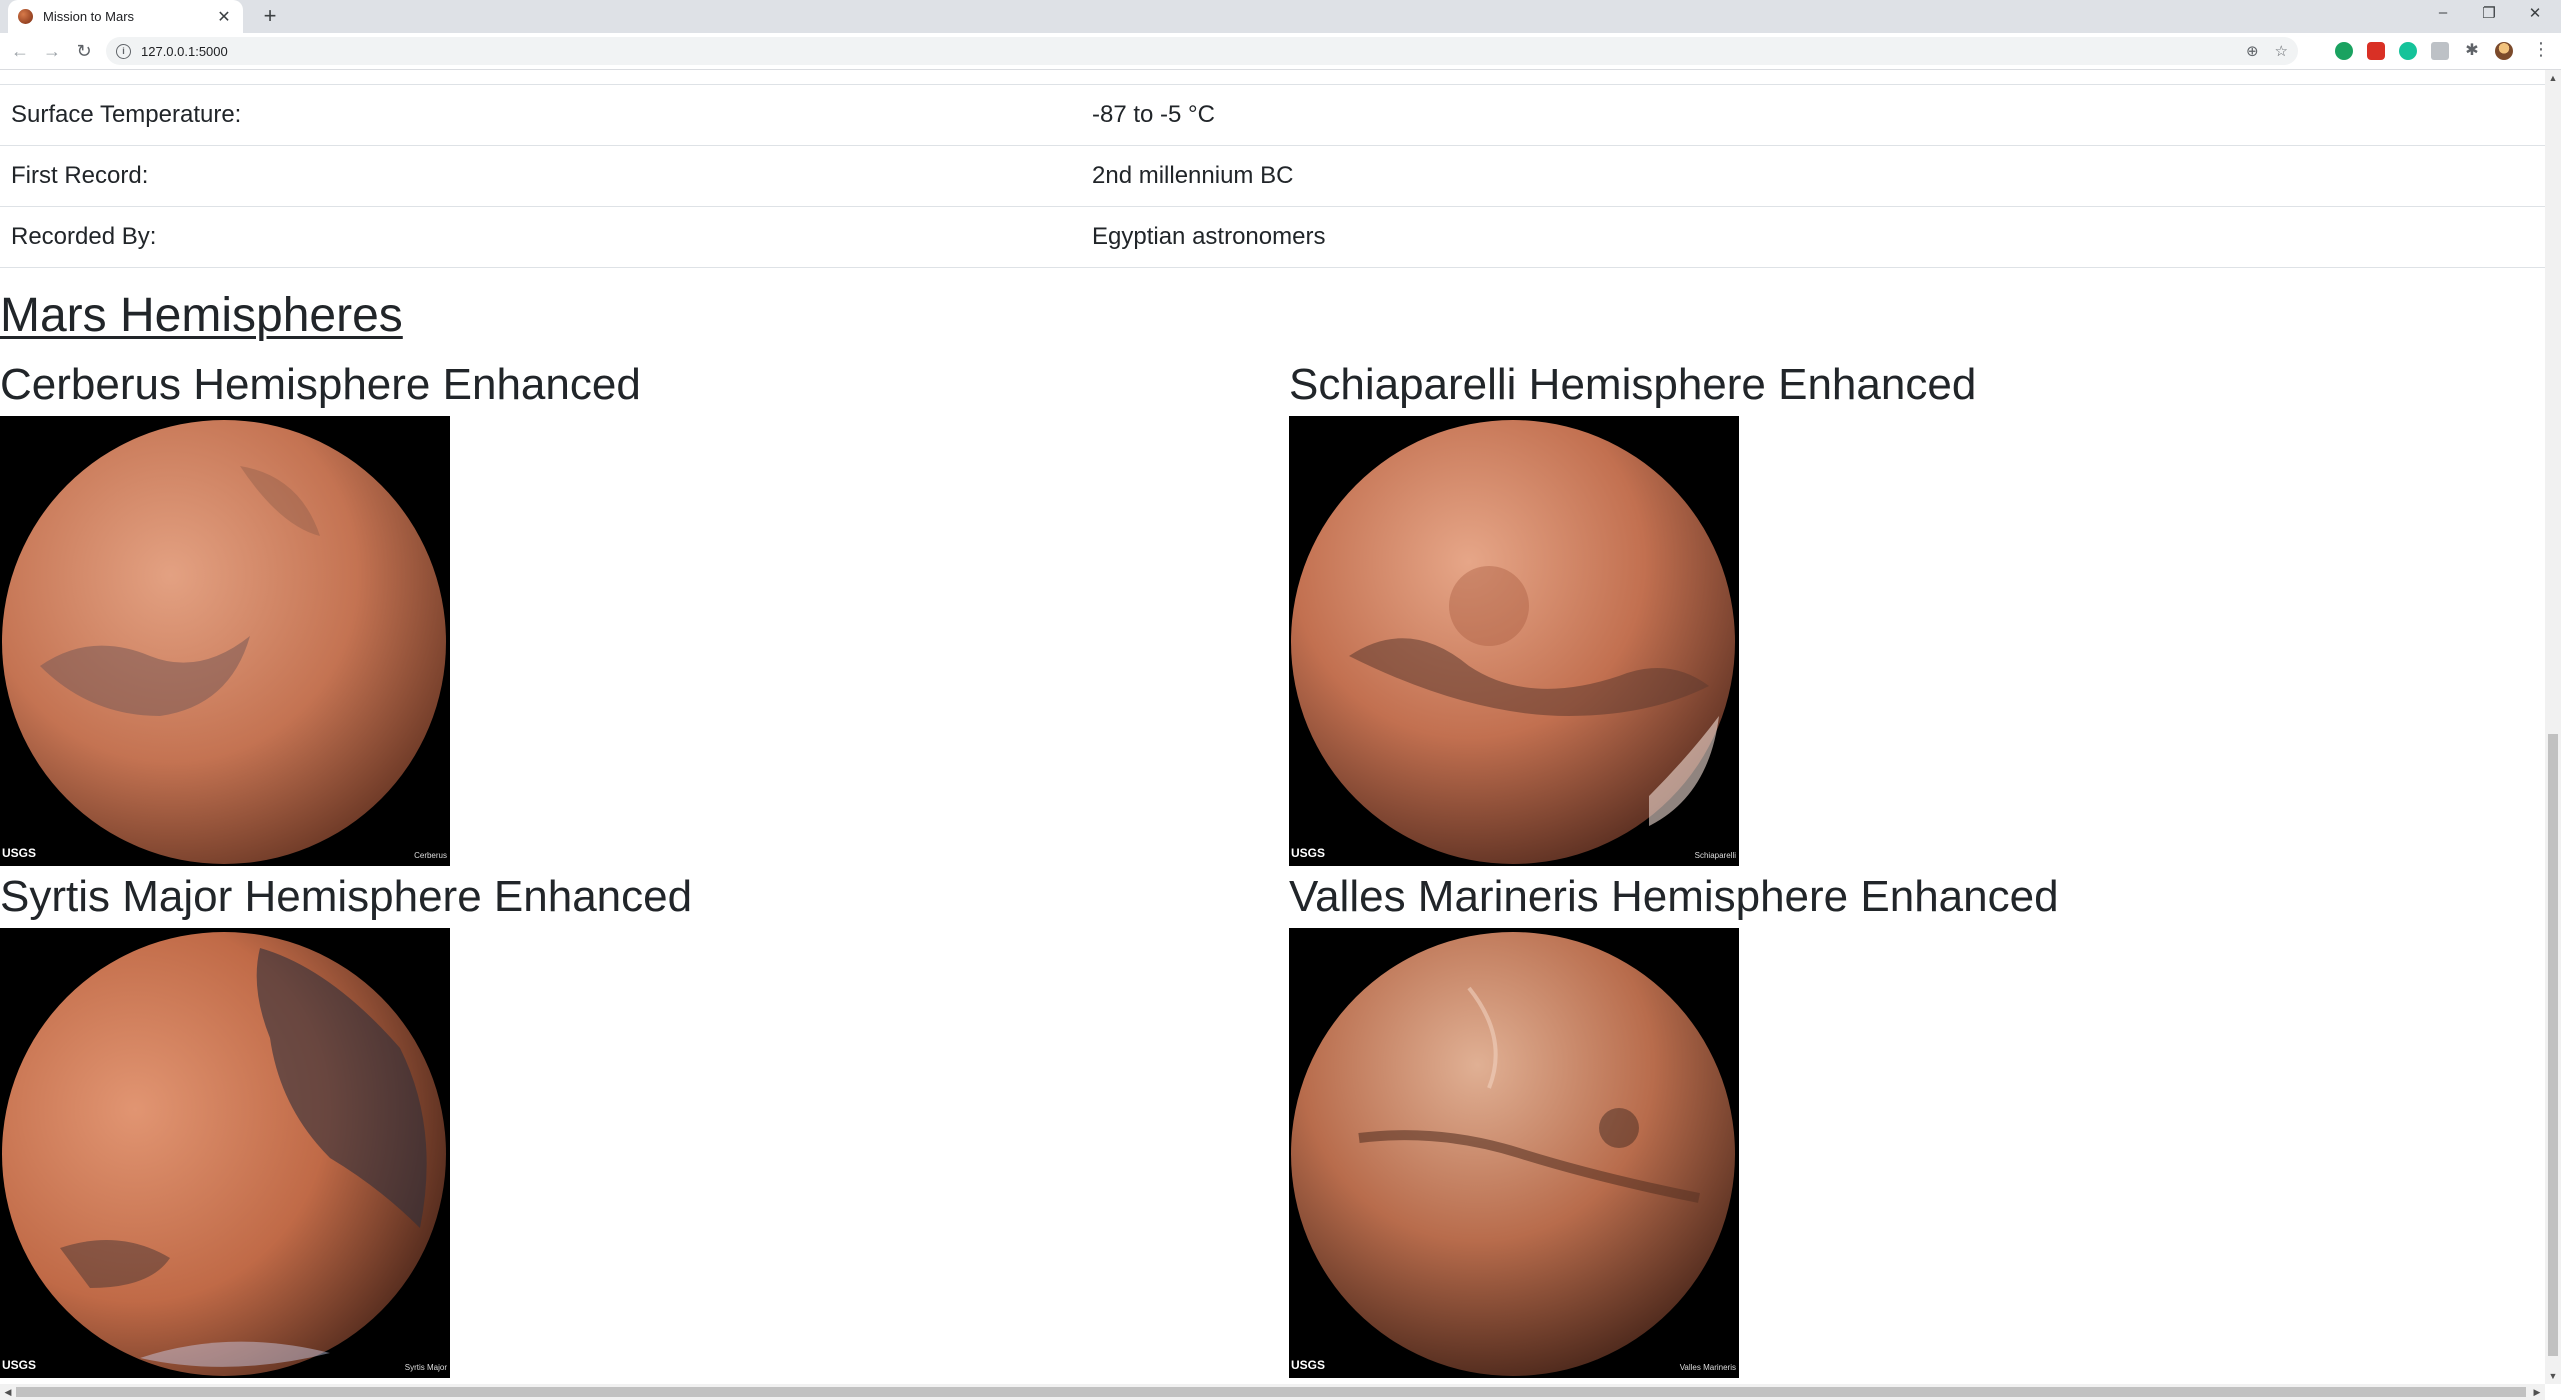 Image resolution: width=2561 pixels, height=1400 pixels. I want to click on mars-favicon-icon, so click(25, 16).